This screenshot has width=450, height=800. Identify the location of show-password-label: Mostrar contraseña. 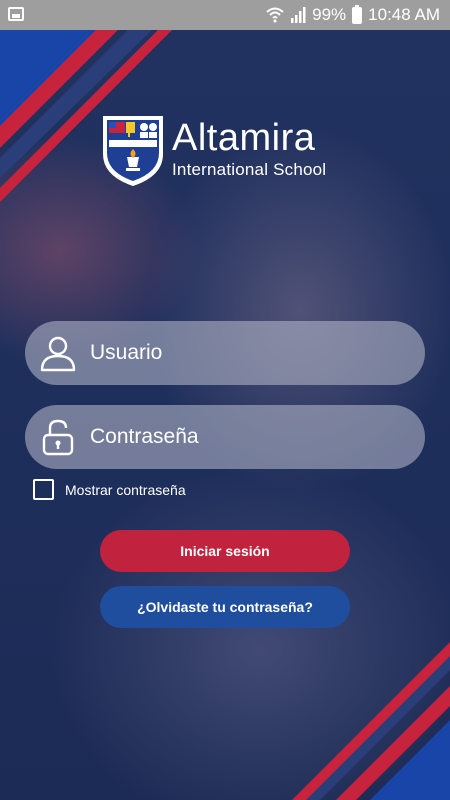
(125, 489).